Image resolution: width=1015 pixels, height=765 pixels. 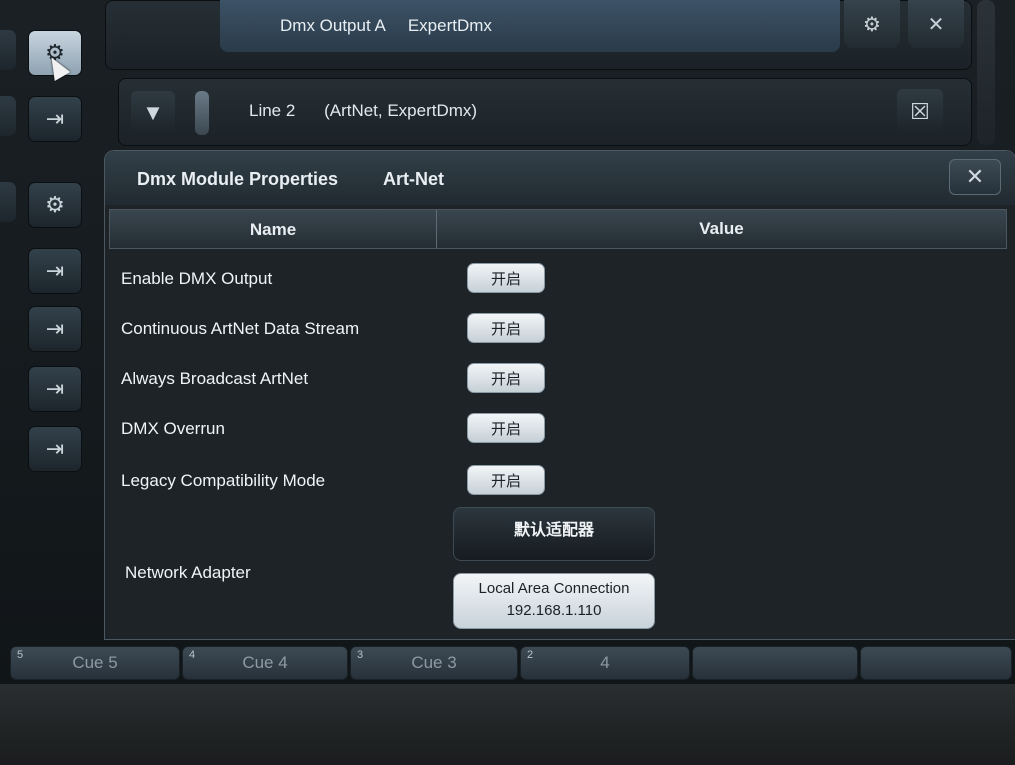 I want to click on cue-button: 2 4, so click(x=605, y=663).